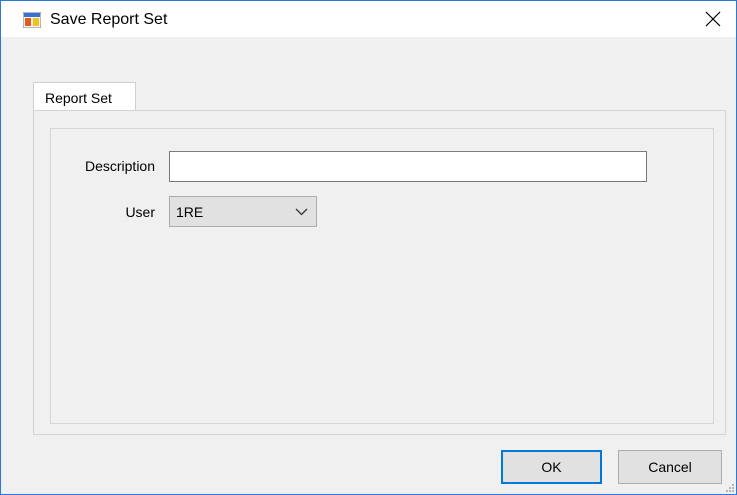 This screenshot has width=737, height=495. What do you see at coordinates (368, 19) in the screenshot?
I see `title-bar: Save Report Set` at bounding box center [368, 19].